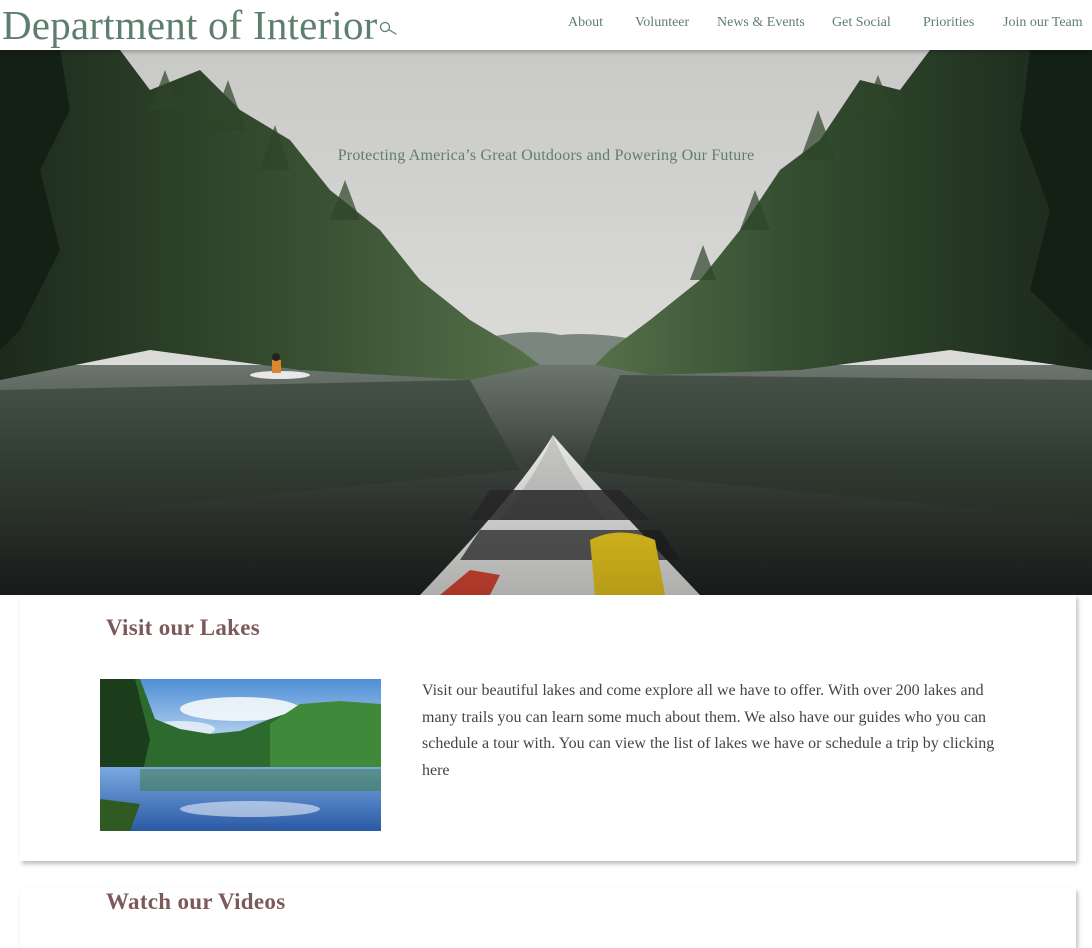 The height and width of the screenshot is (948, 1092). What do you see at coordinates (861, 23) in the screenshot?
I see `nav-get-social: Get Social` at bounding box center [861, 23].